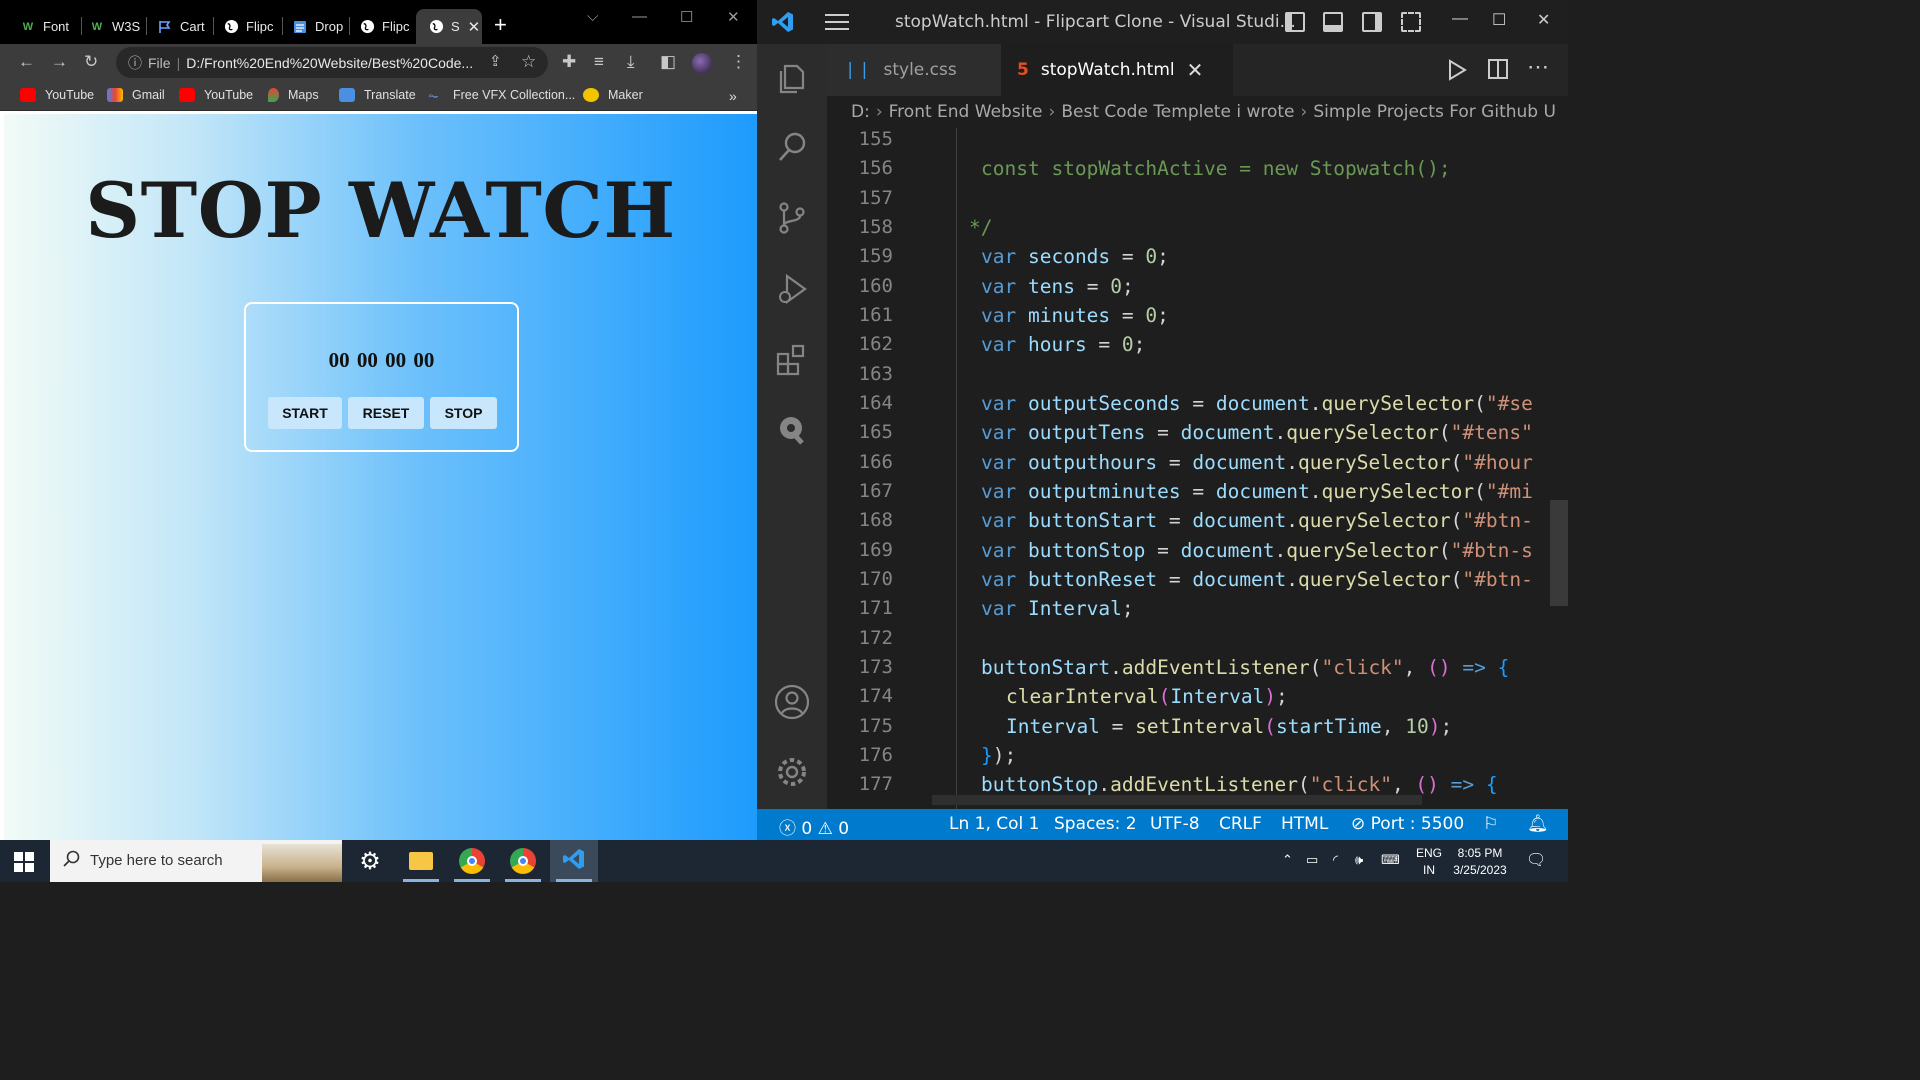  Describe the element at coordinates (1538, 824) in the screenshot. I see `notifications-bell-icon: 🔔︎` at that location.